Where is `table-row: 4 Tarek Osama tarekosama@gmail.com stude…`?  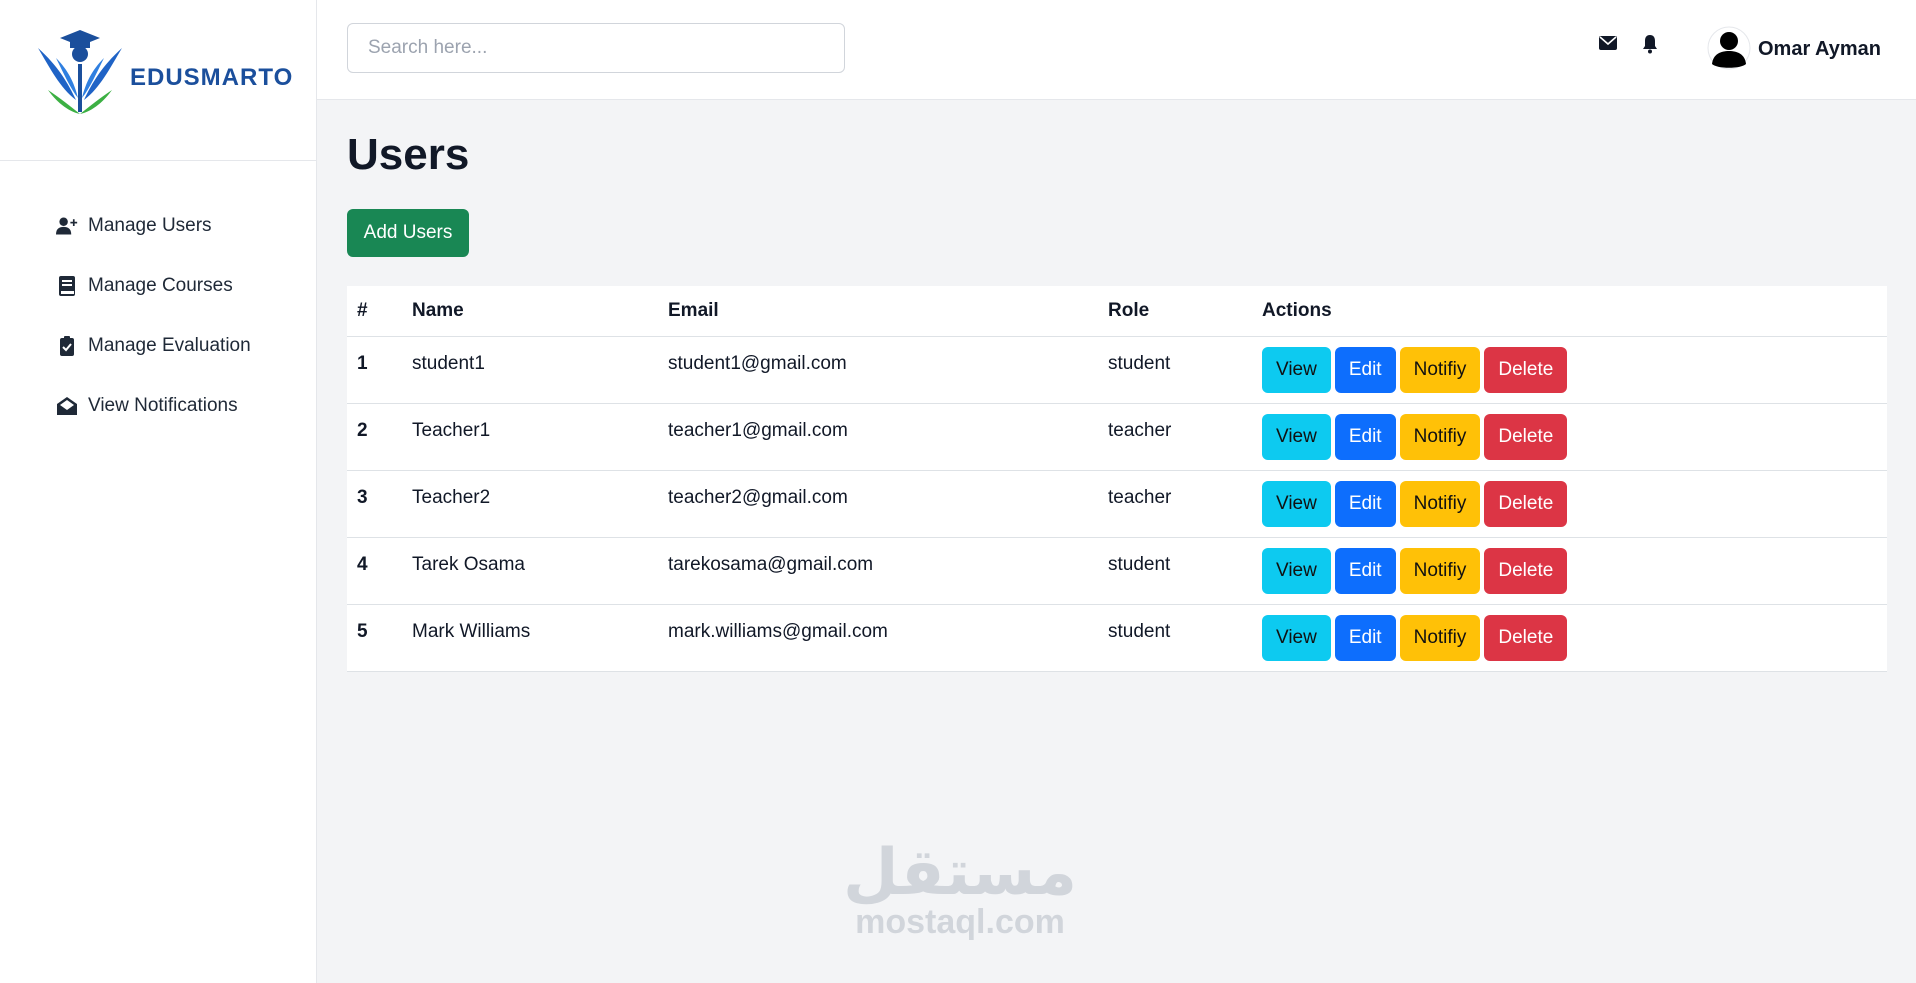
table-row: 4 Tarek Osama tarekosama@gmail.com stude… is located at coordinates (1117, 571).